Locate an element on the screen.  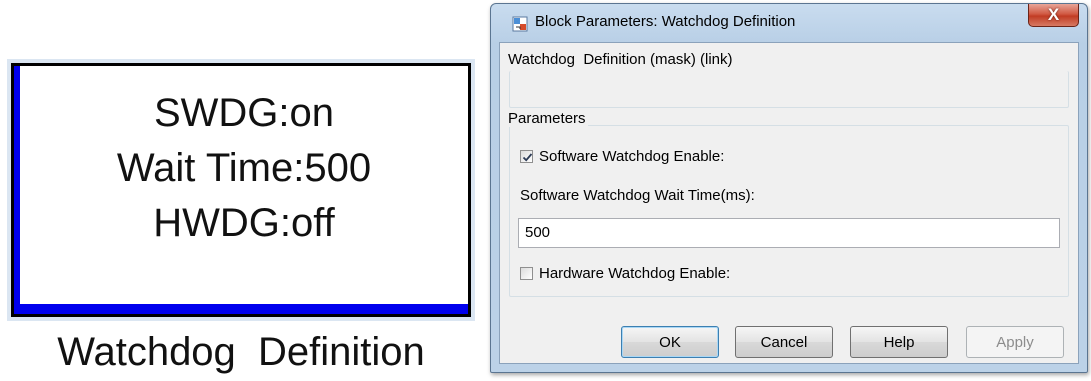
block-line-hwdg: HWDG:off is located at coordinates (244, 223).